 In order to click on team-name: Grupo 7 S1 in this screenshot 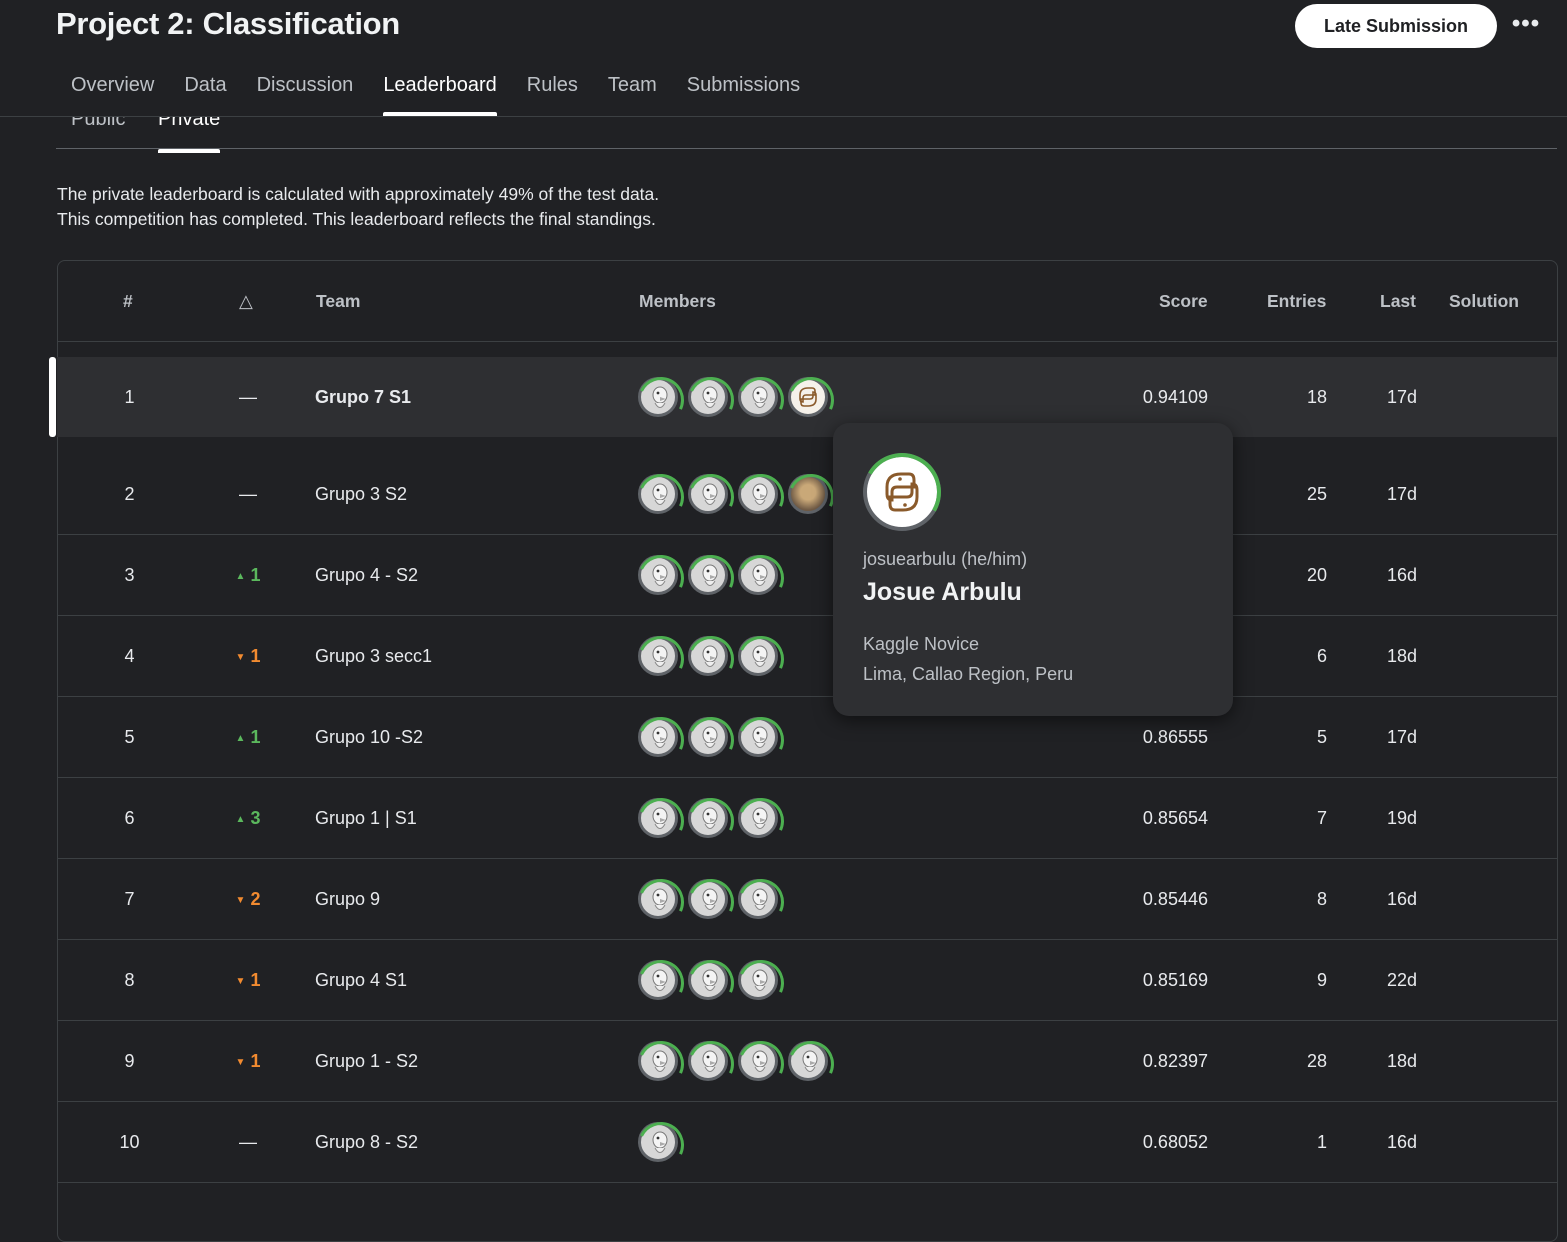, I will do `click(363, 397)`.